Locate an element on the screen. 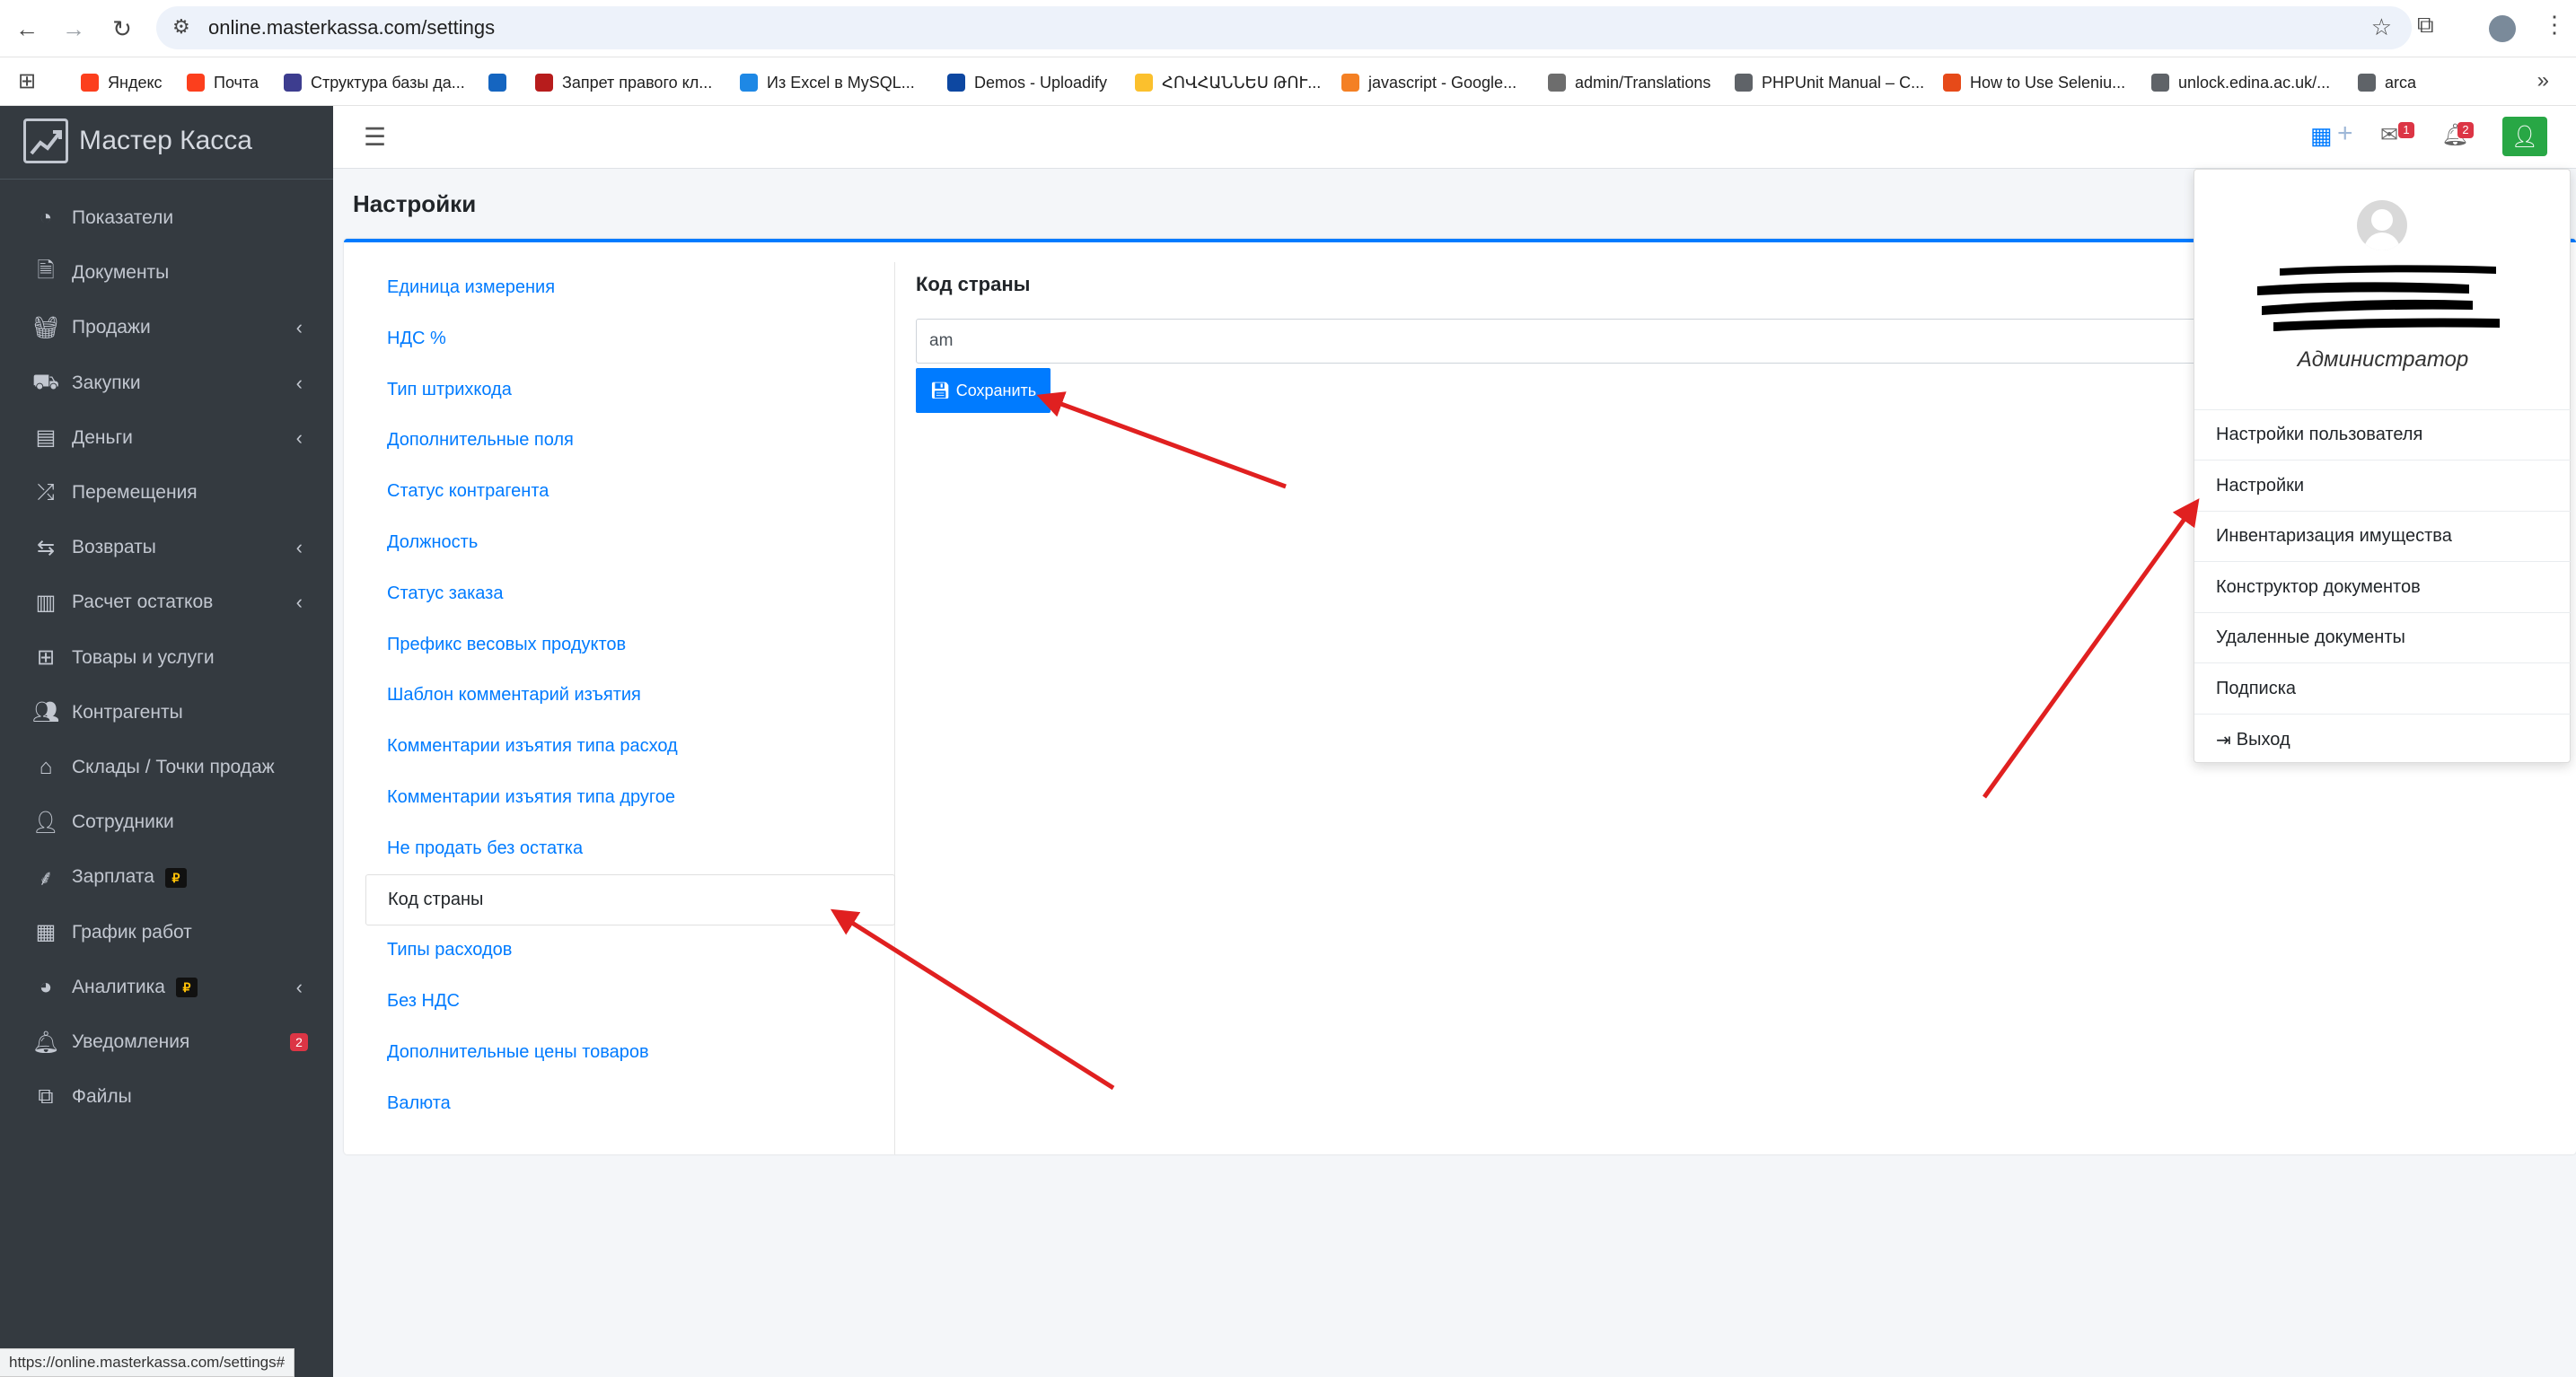  bookmark-label: Яндекс is located at coordinates (135, 82).